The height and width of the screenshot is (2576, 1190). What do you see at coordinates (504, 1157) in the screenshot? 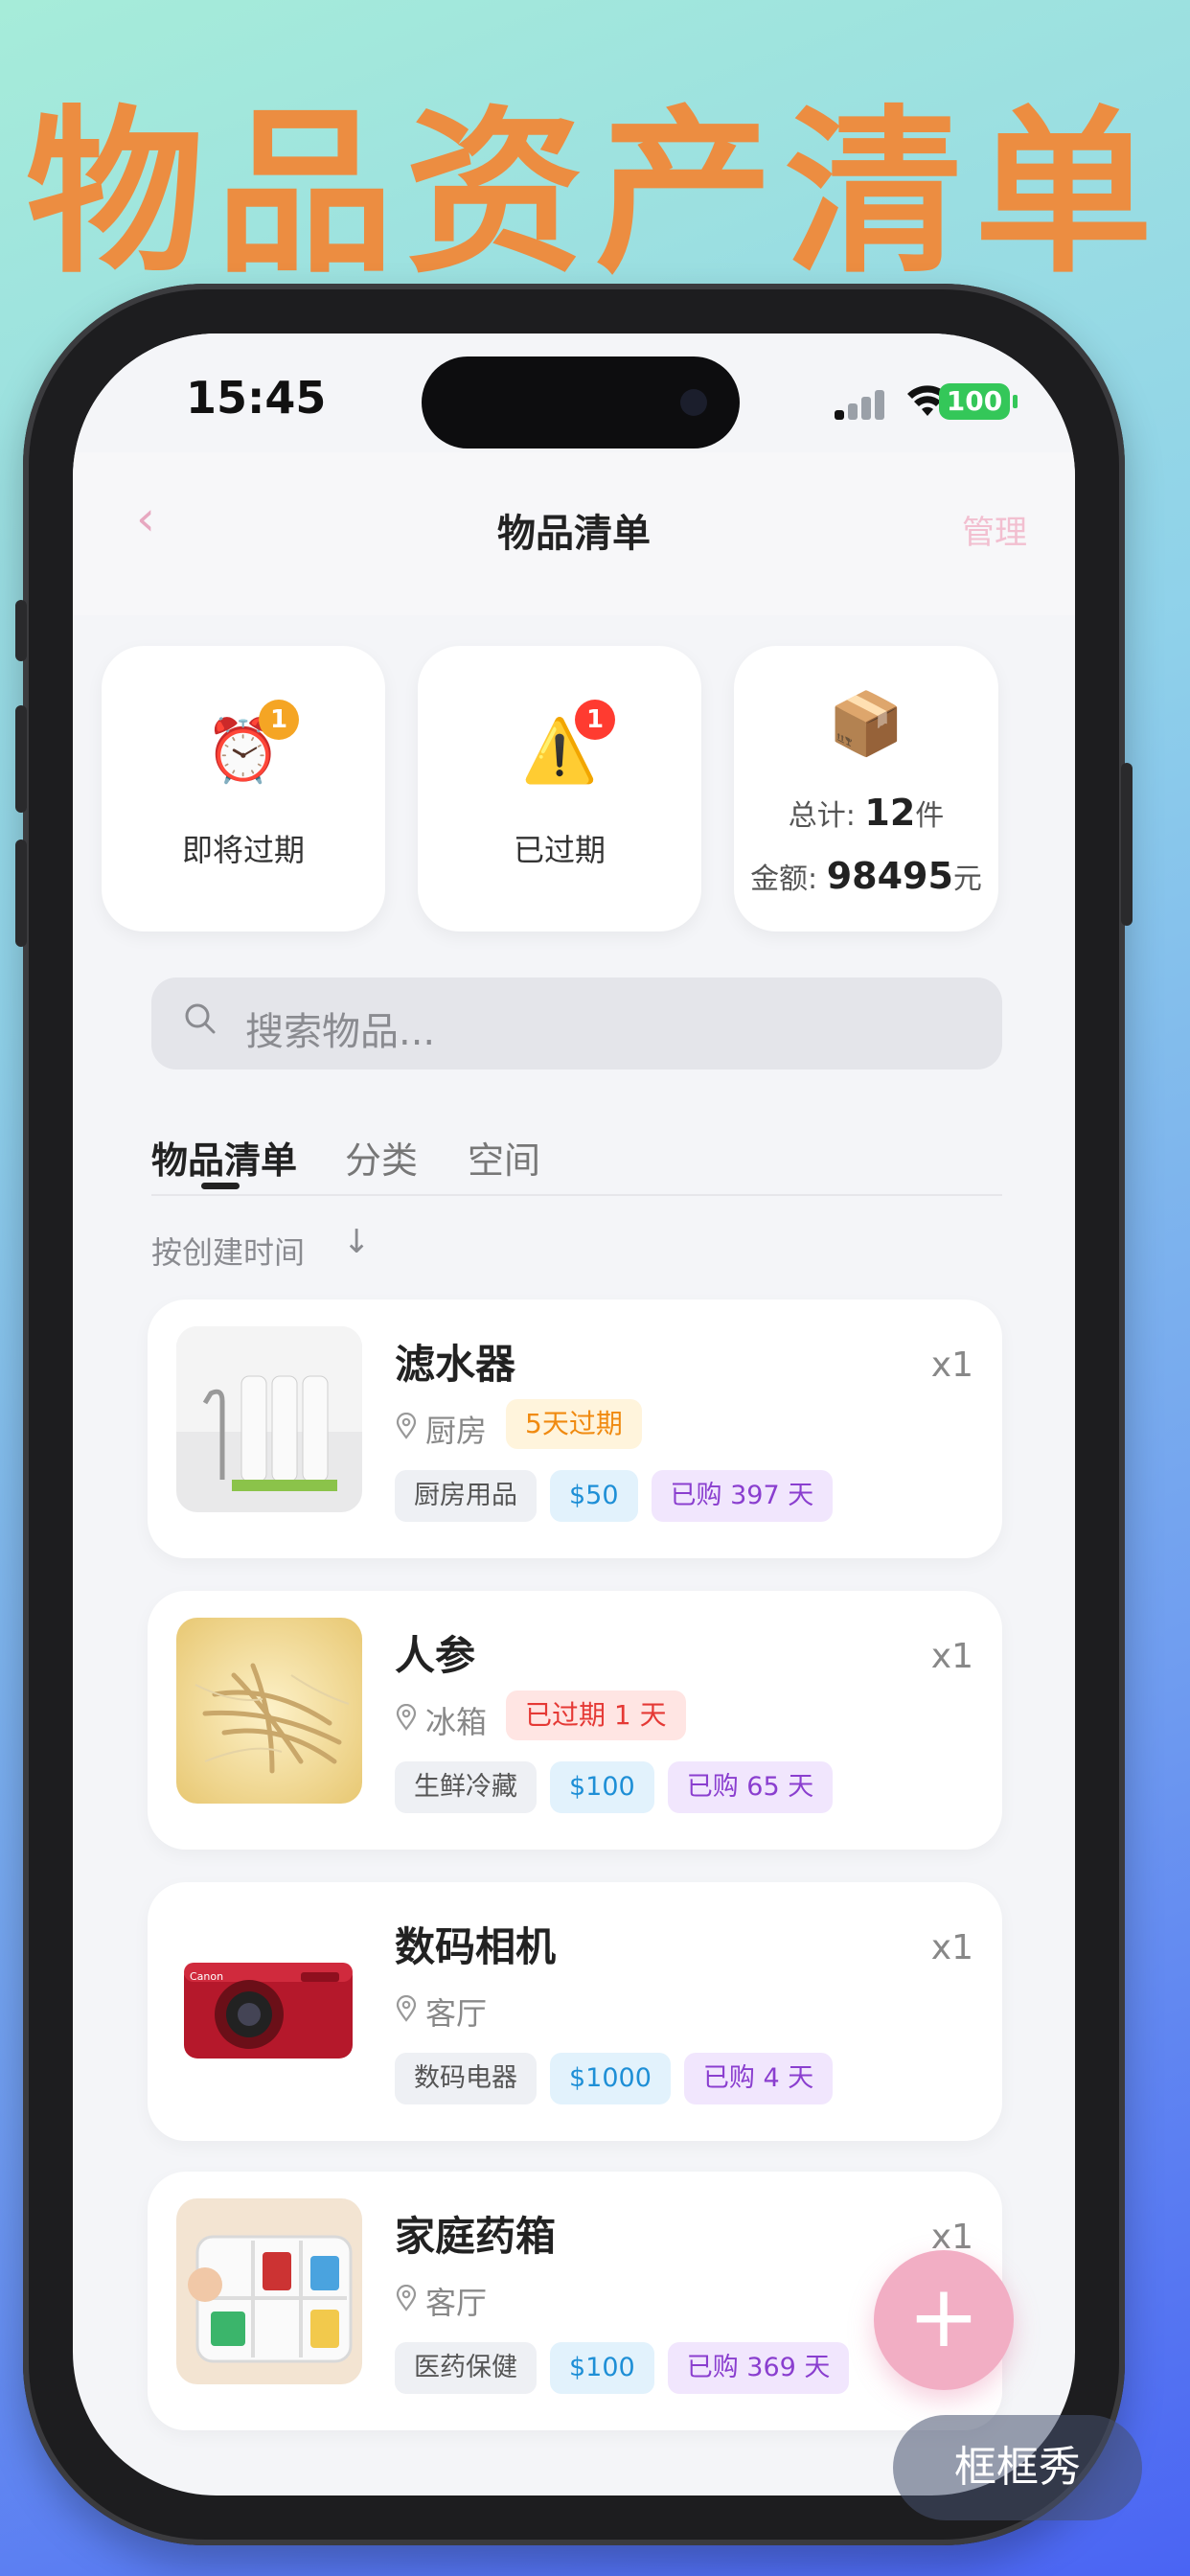
I see `tab-space: 空间` at bounding box center [504, 1157].